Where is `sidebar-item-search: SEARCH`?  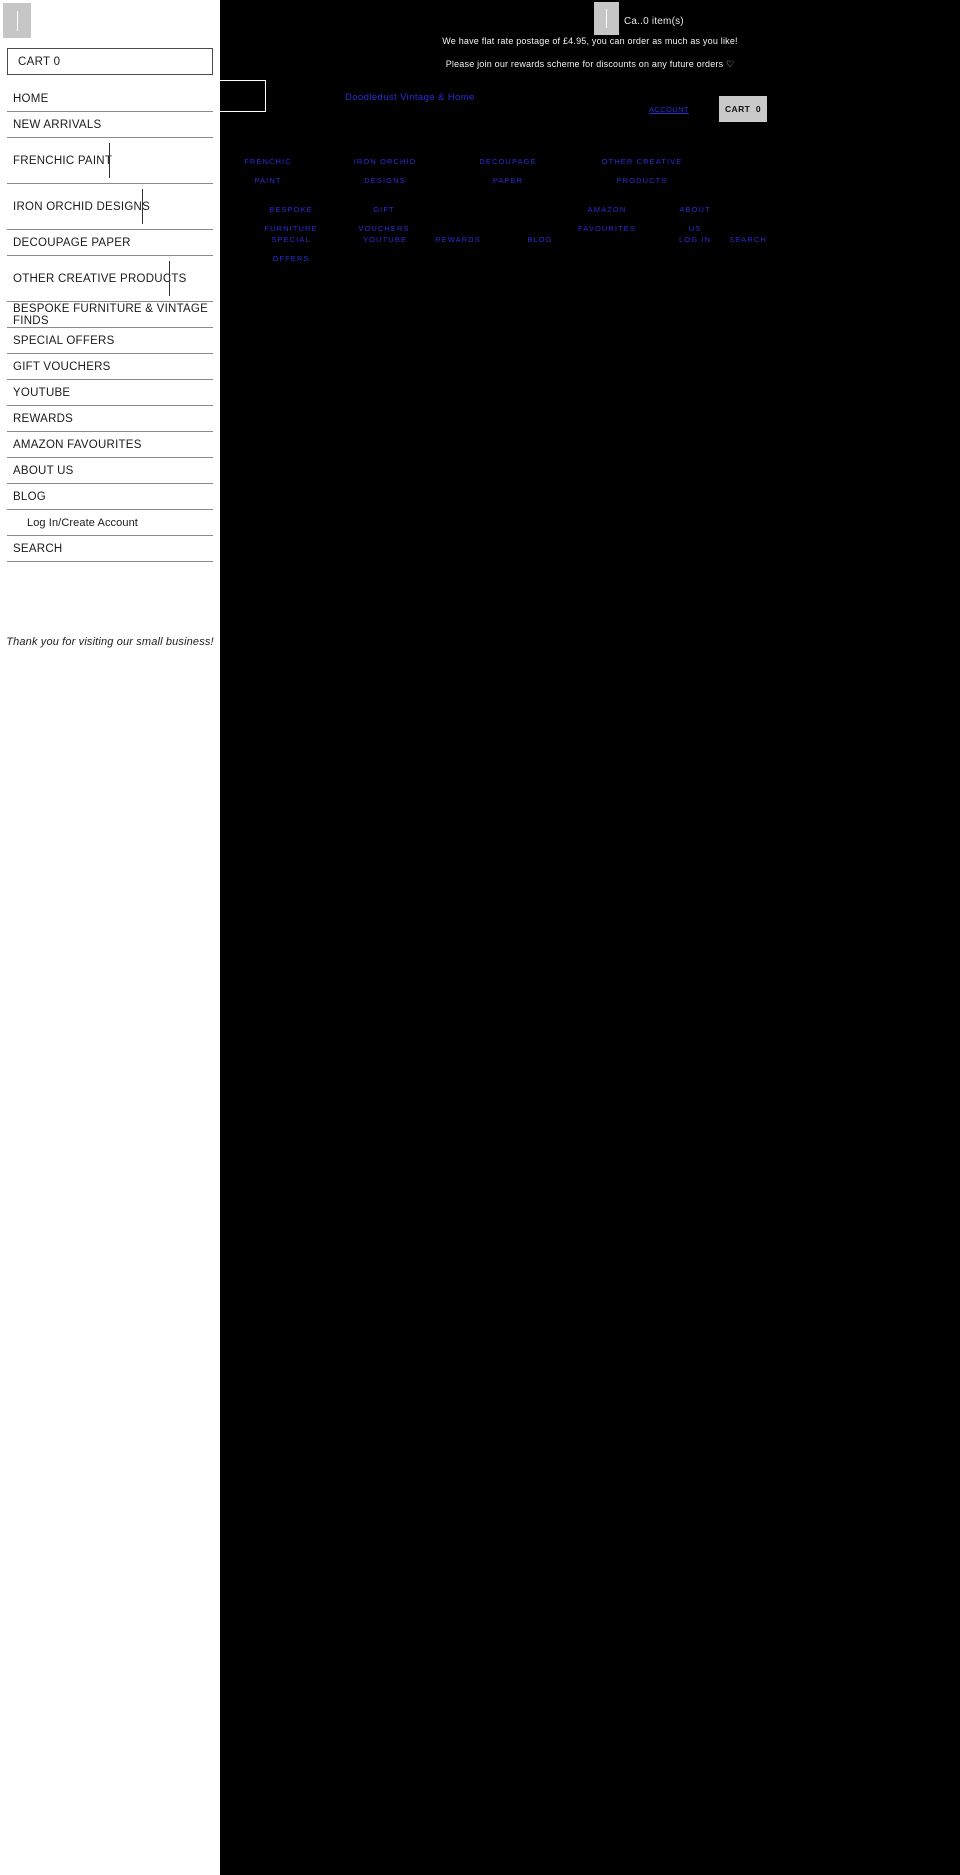 sidebar-item-search: SEARCH is located at coordinates (110, 549).